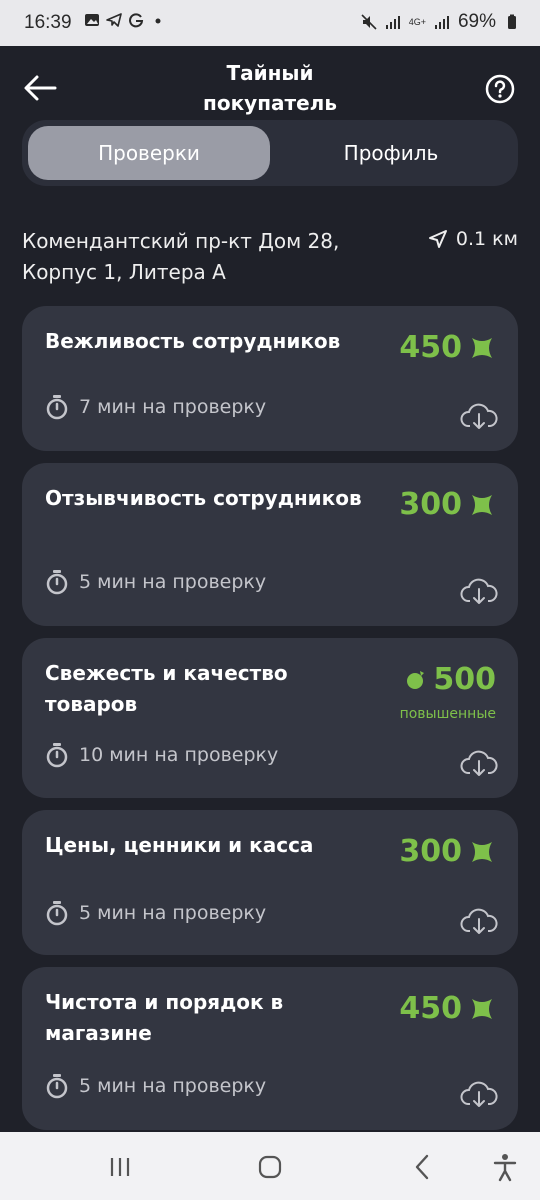 This screenshot has width=540, height=1200. What do you see at coordinates (40, 88) in the screenshot?
I see `back-arrow-icon` at bounding box center [40, 88].